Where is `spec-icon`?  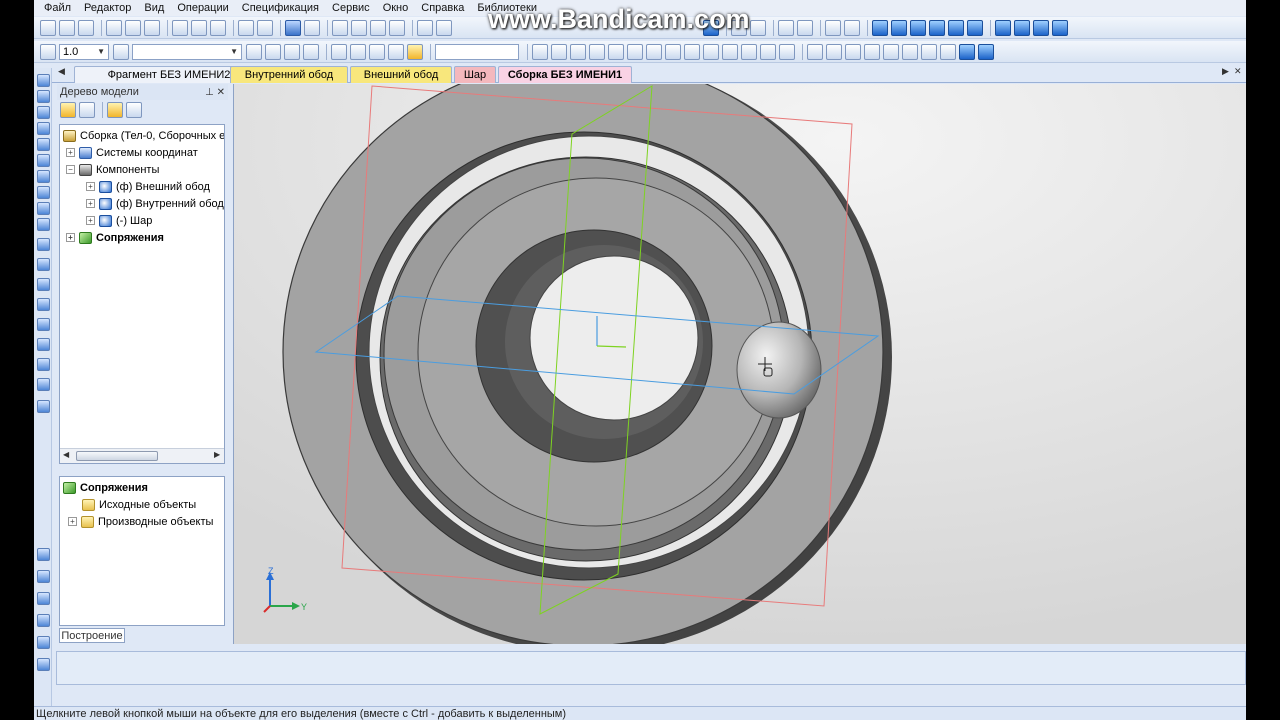 spec-icon is located at coordinates (852, 27).